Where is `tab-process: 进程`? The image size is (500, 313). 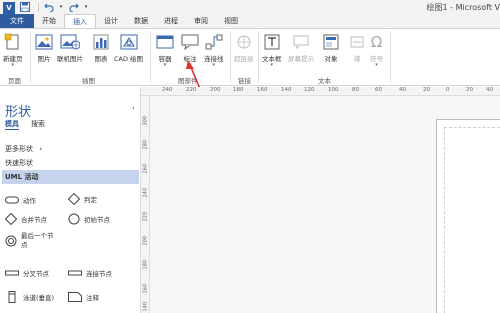
tab-process: 进程 is located at coordinates (171, 21).